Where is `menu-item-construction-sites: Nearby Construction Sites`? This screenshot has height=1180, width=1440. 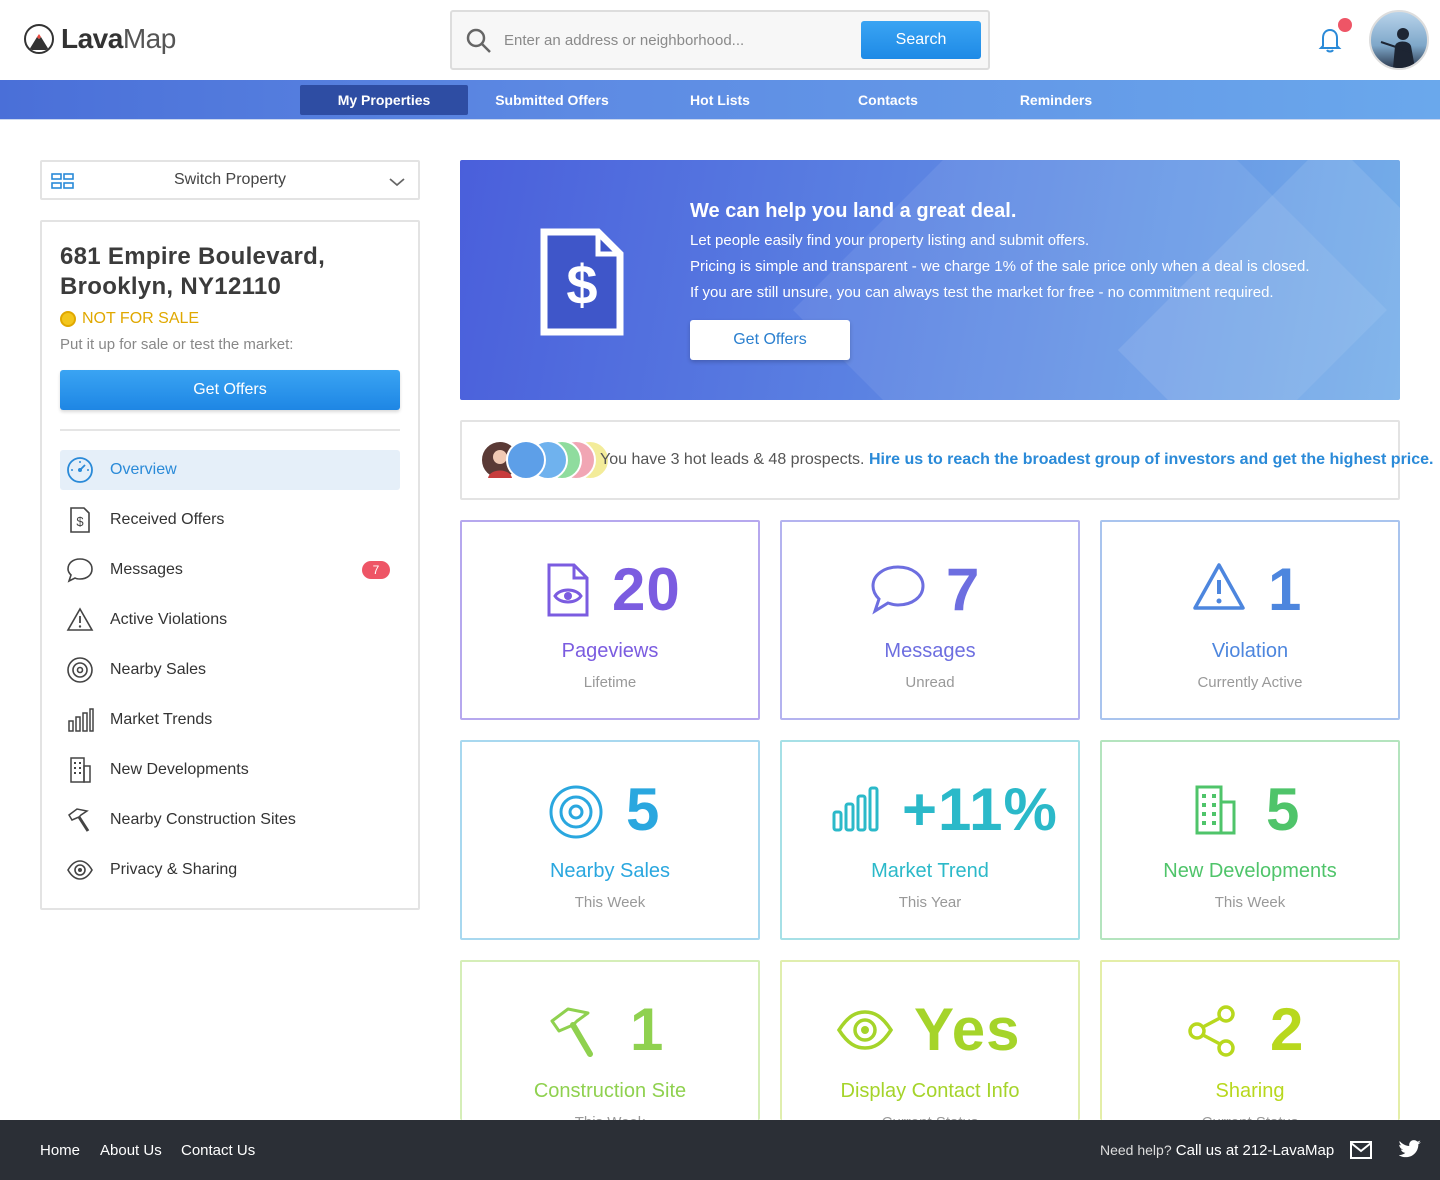
menu-item-construction-sites: Nearby Construction Sites is located at coordinates (230, 820).